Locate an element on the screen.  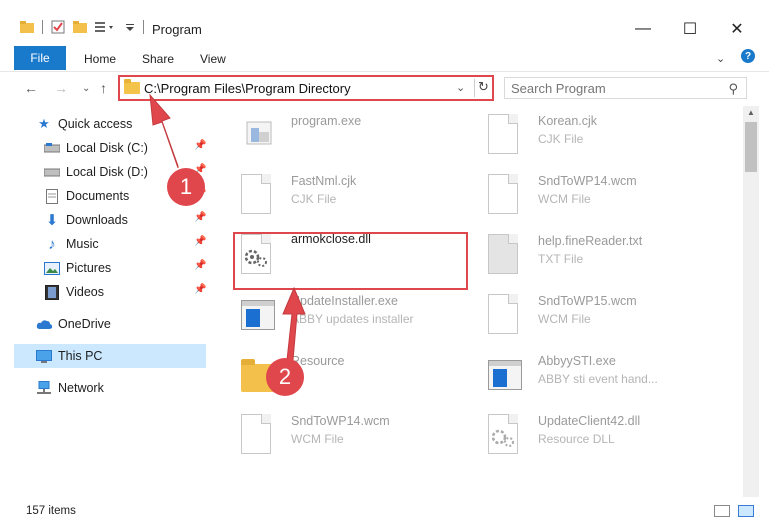
sidebar-item-pictures: Pictures 📌 is located at coordinates (125, 268).